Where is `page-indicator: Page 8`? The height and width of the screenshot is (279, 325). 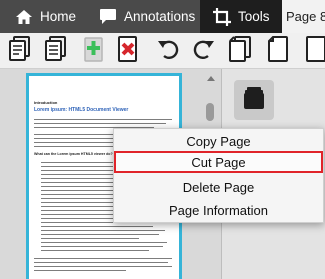
page-indicator: Page 8 is located at coordinates (303, 16).